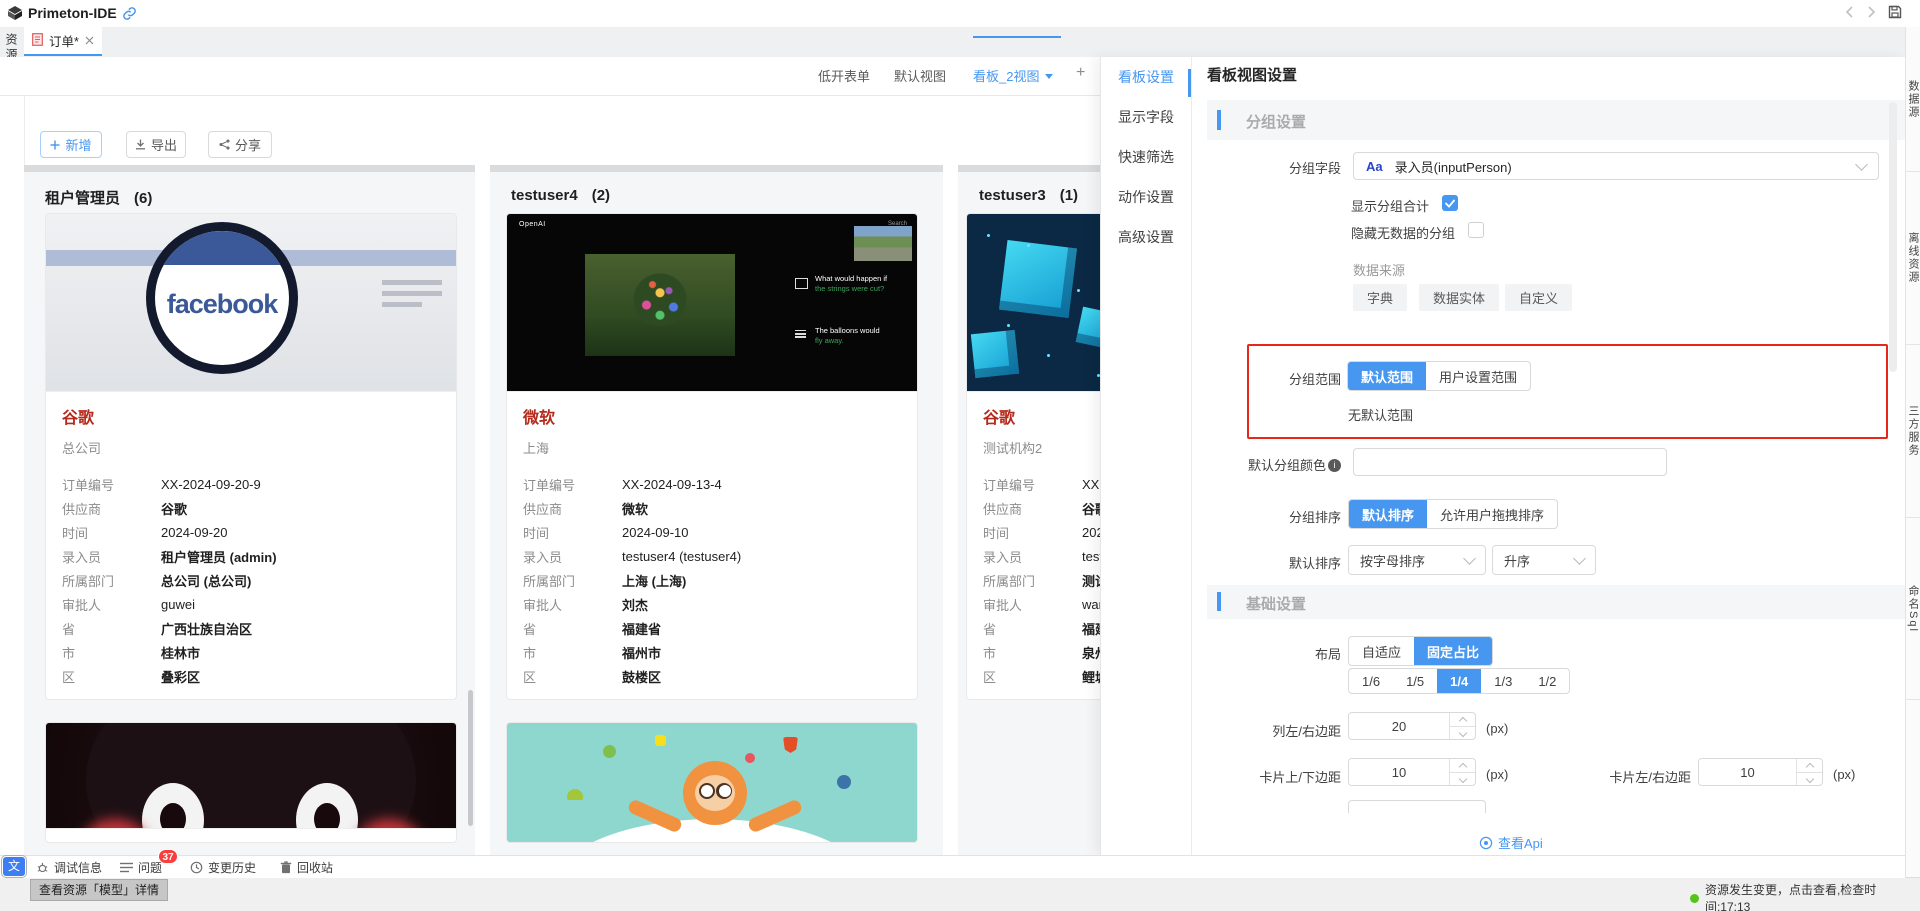  What do you see at coordinates (1013, 75) in the screenshot?
I see `view-tab-kanban2: 看板_2视图` at bounding box center [1013, 75].